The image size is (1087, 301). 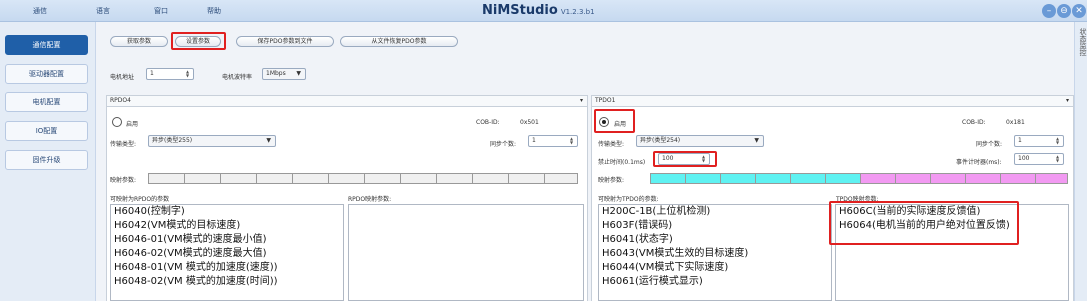 What do you see at coordinates (227, 226) in the screenshot?
I see `list-item: H6042(VM模式的目标速度)` at bounding box center [227, 226].